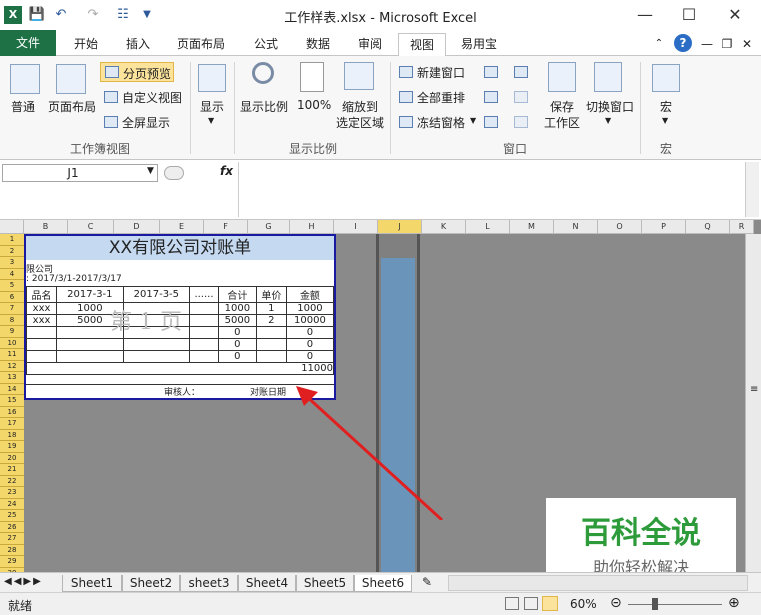  I want to click on row-header: 26, so click(12, 527).